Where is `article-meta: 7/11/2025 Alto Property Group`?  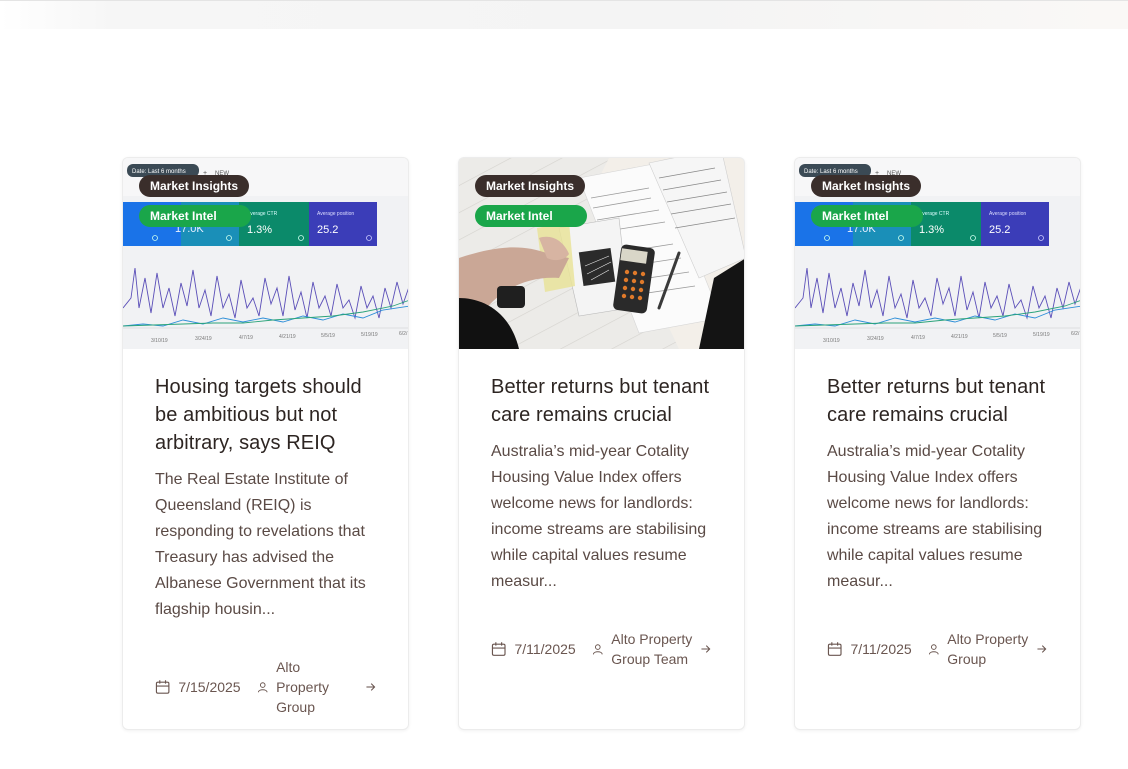 article-meta: 7/11/2025 Alto Property Group is located at coordinates (937, 649).